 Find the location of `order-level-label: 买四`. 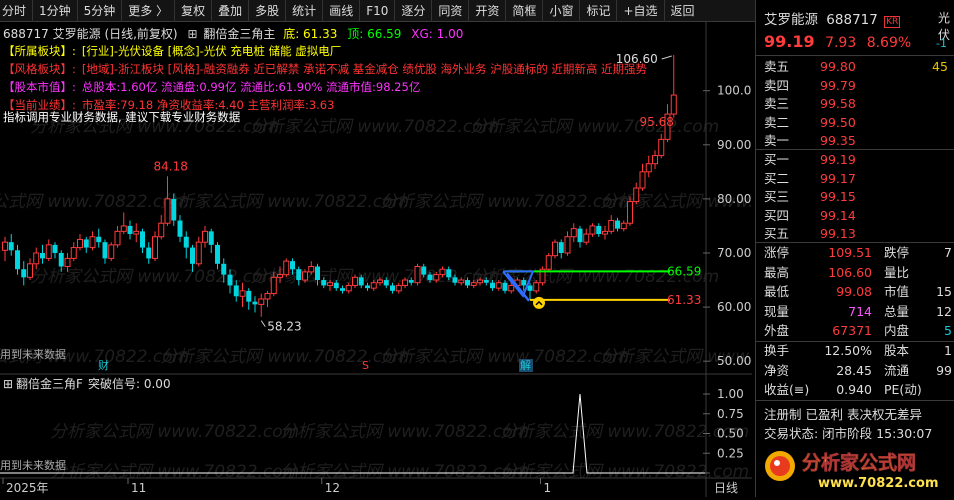

order-level-label: 买四 is located at coordinates (777, 215).